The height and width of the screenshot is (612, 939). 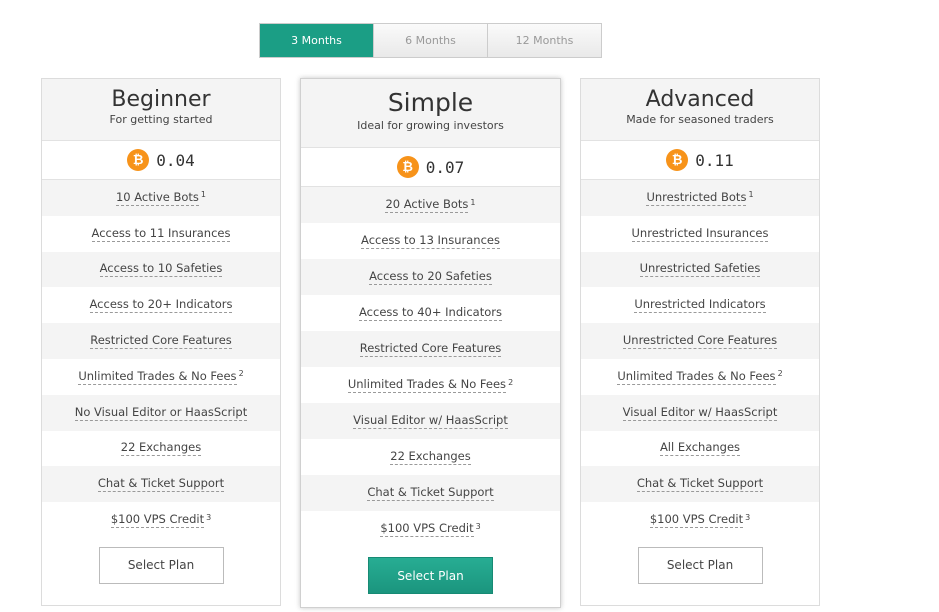 I want to click on feature-row: Access to 13 Insurances, so click(x=430, y=241).